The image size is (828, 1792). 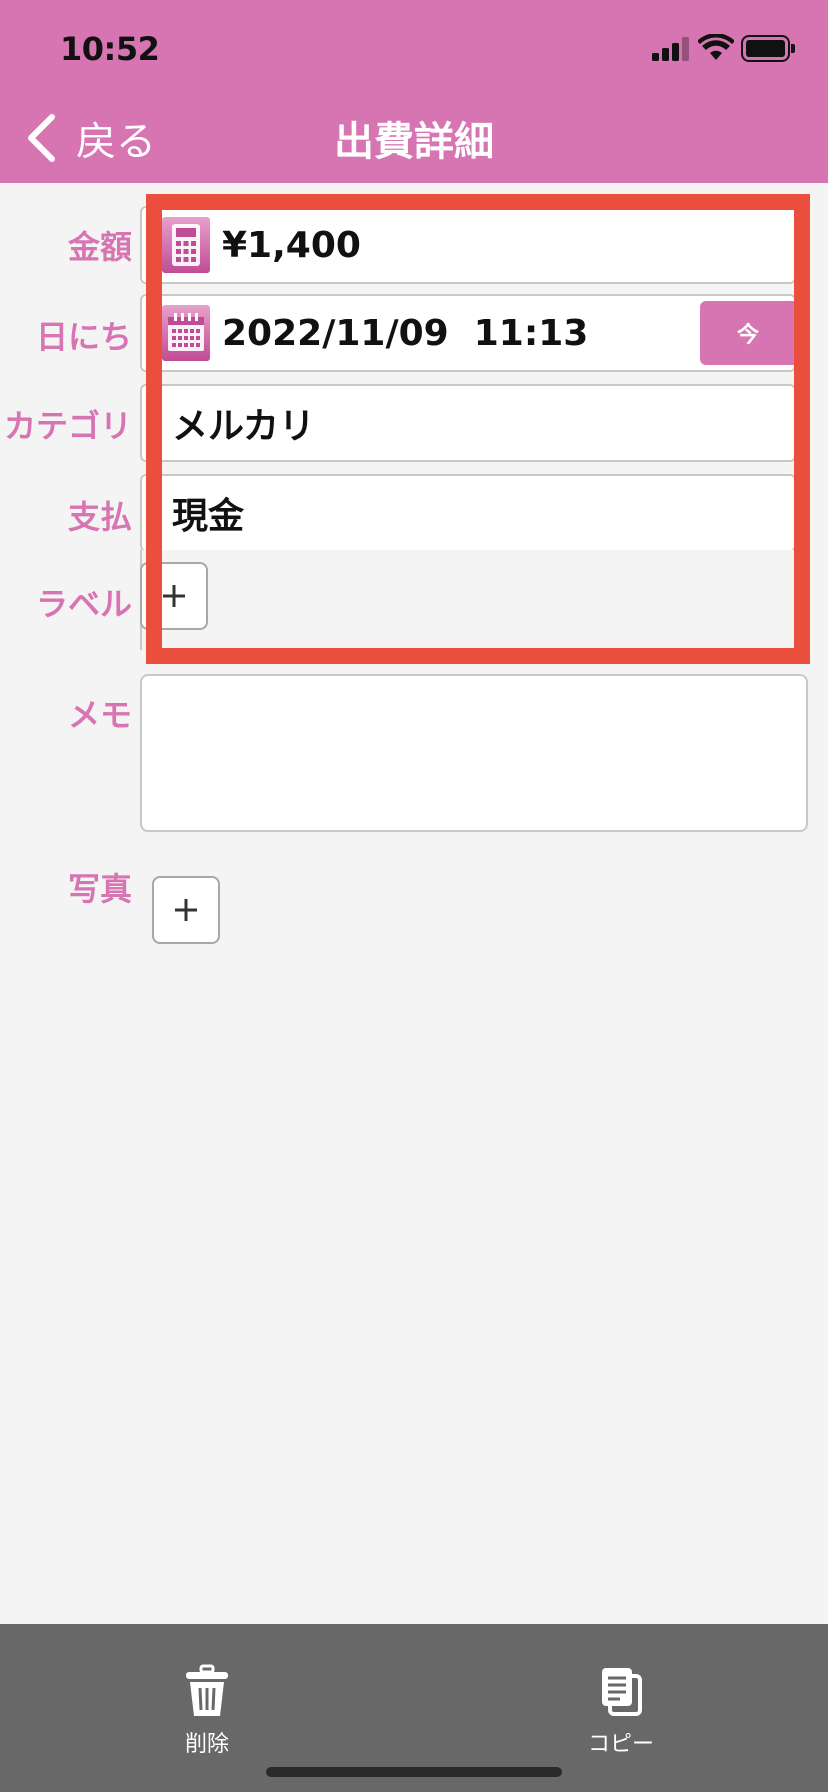 I want to click on copy-label: コピー, so click(x=620, y=1744).